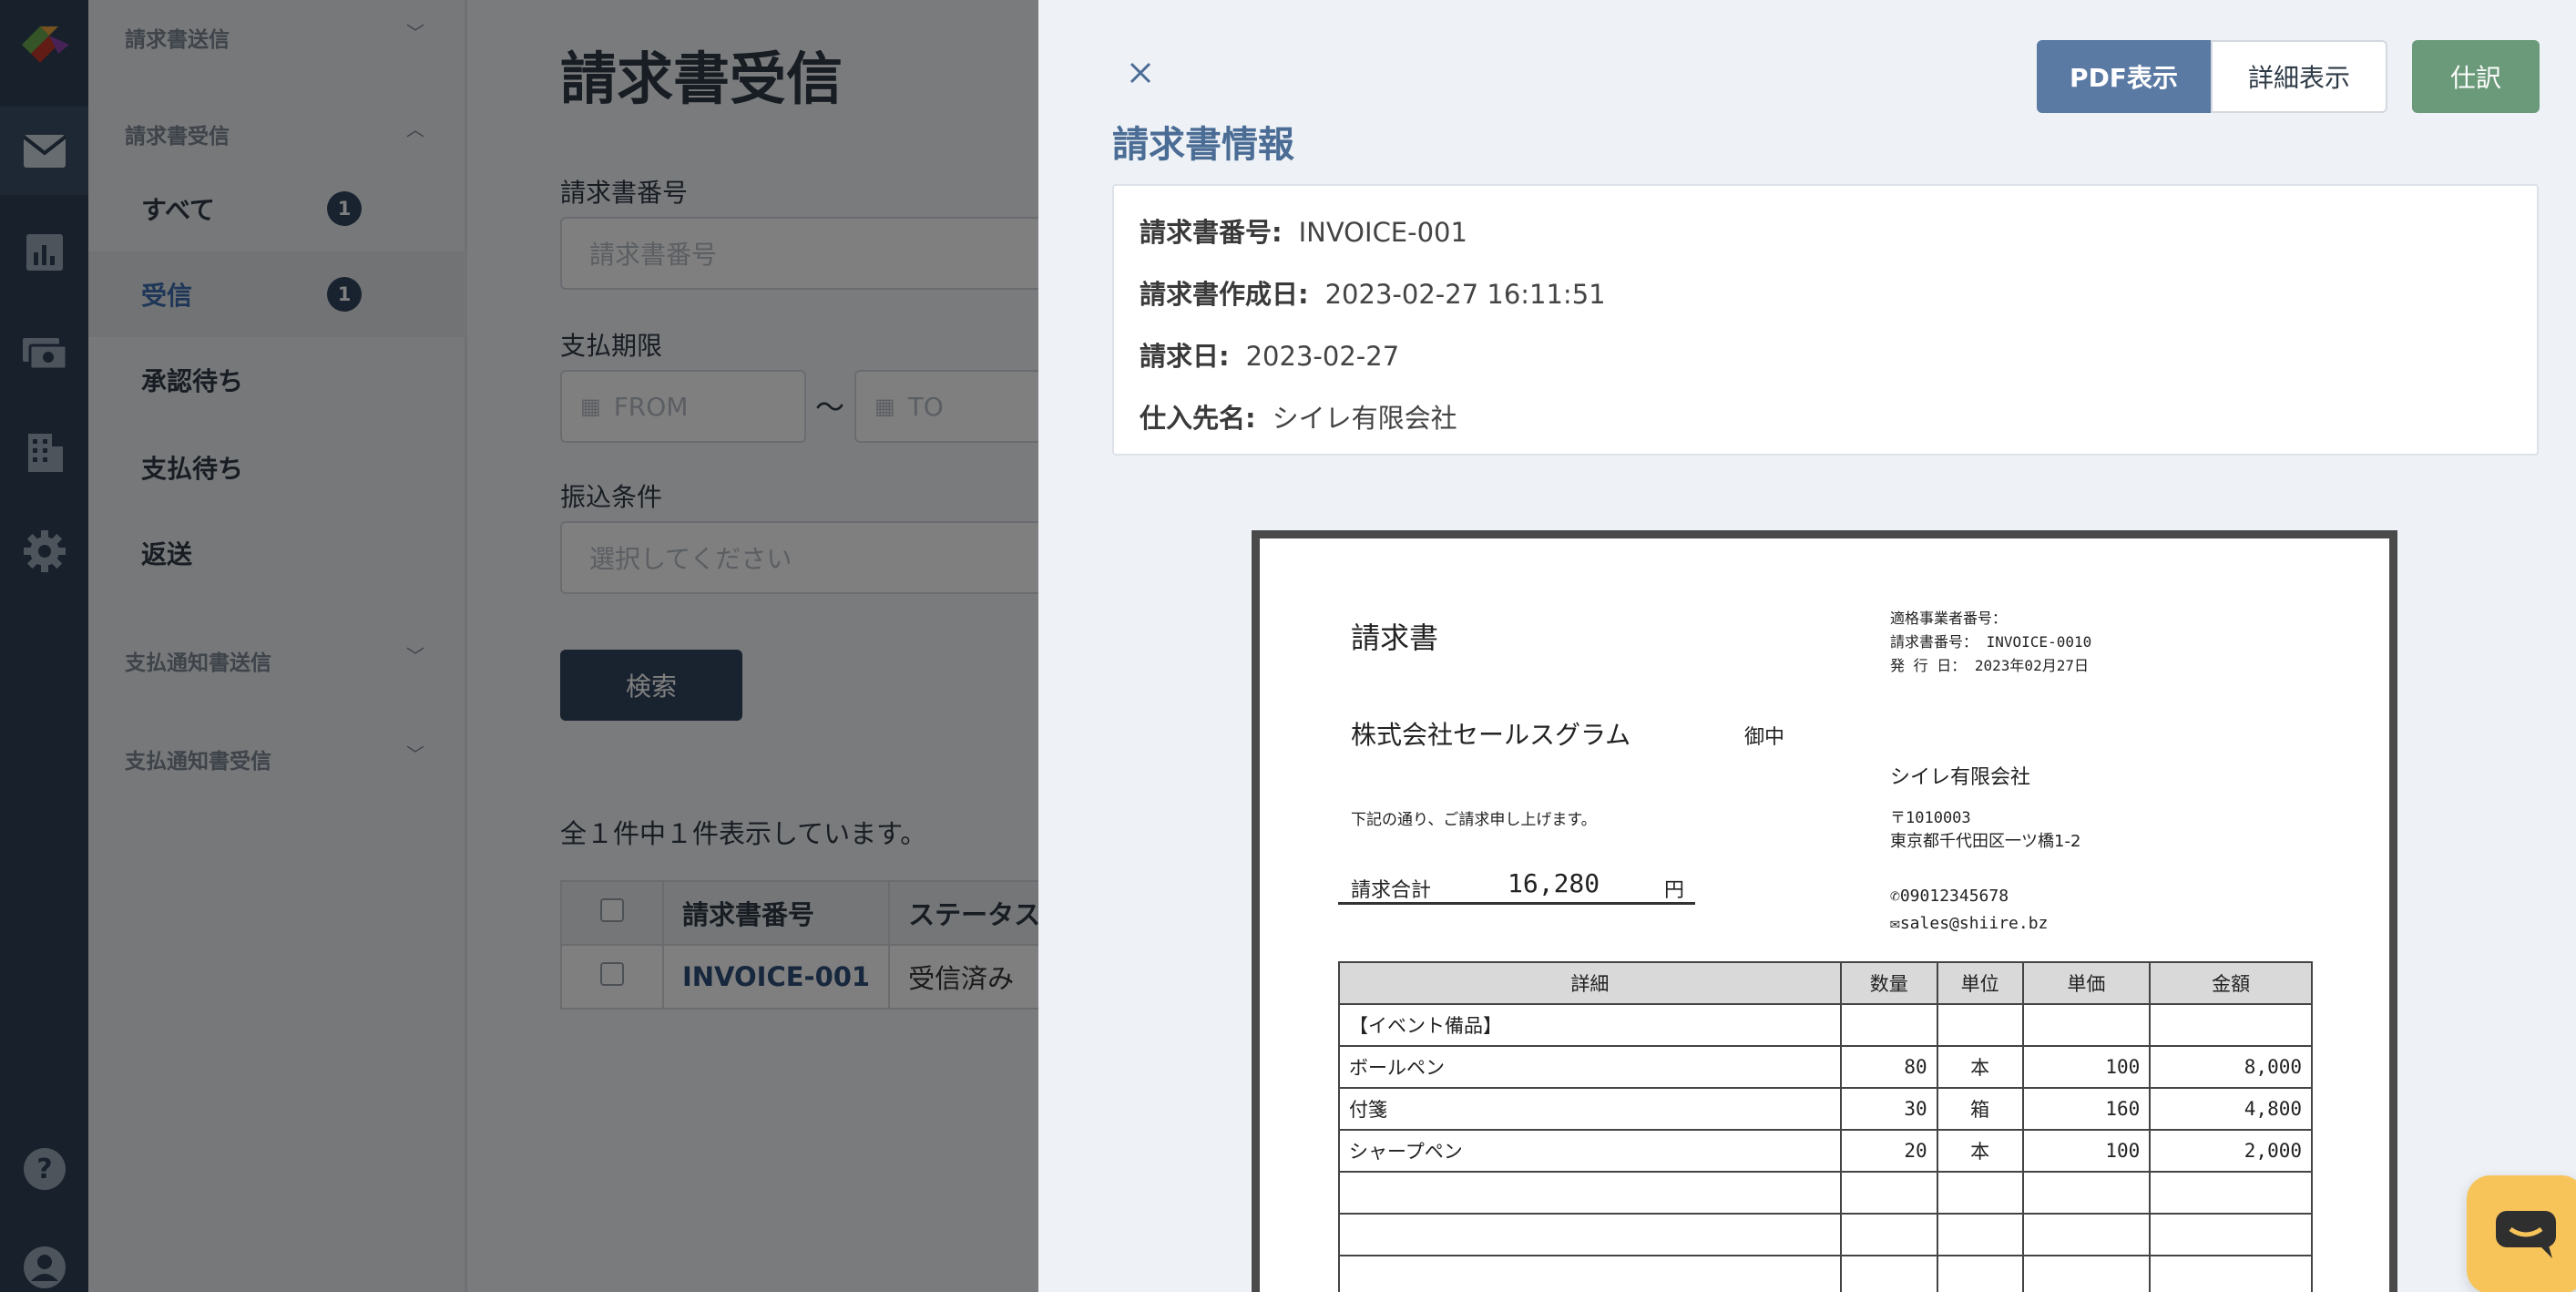 The image size is (2576, 1292). I want to click on close-icon, so click(1140, 73).